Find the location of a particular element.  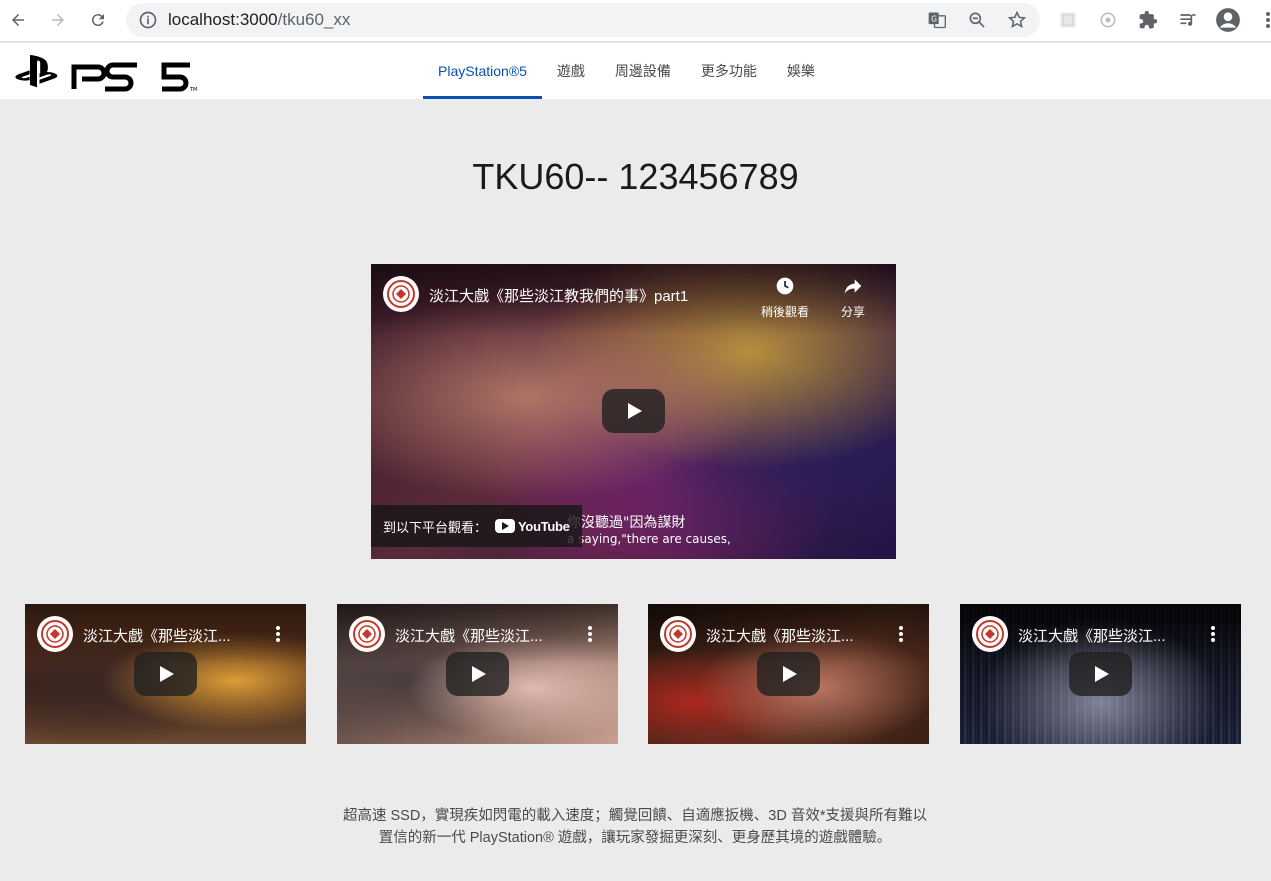

nav-item-accessories: 周邊設備 is located at coordinates (643, 71).